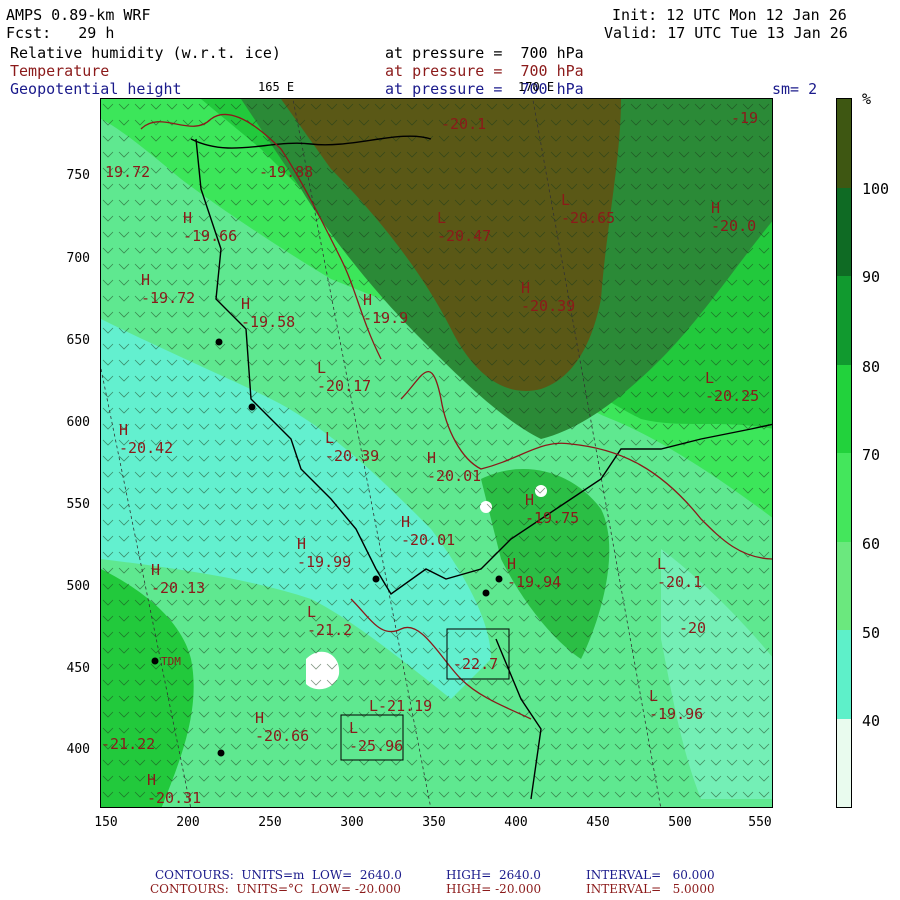 The height and width of the screenshot is (900, 900). I want to click on y-tick: 550, so click(78, 504).